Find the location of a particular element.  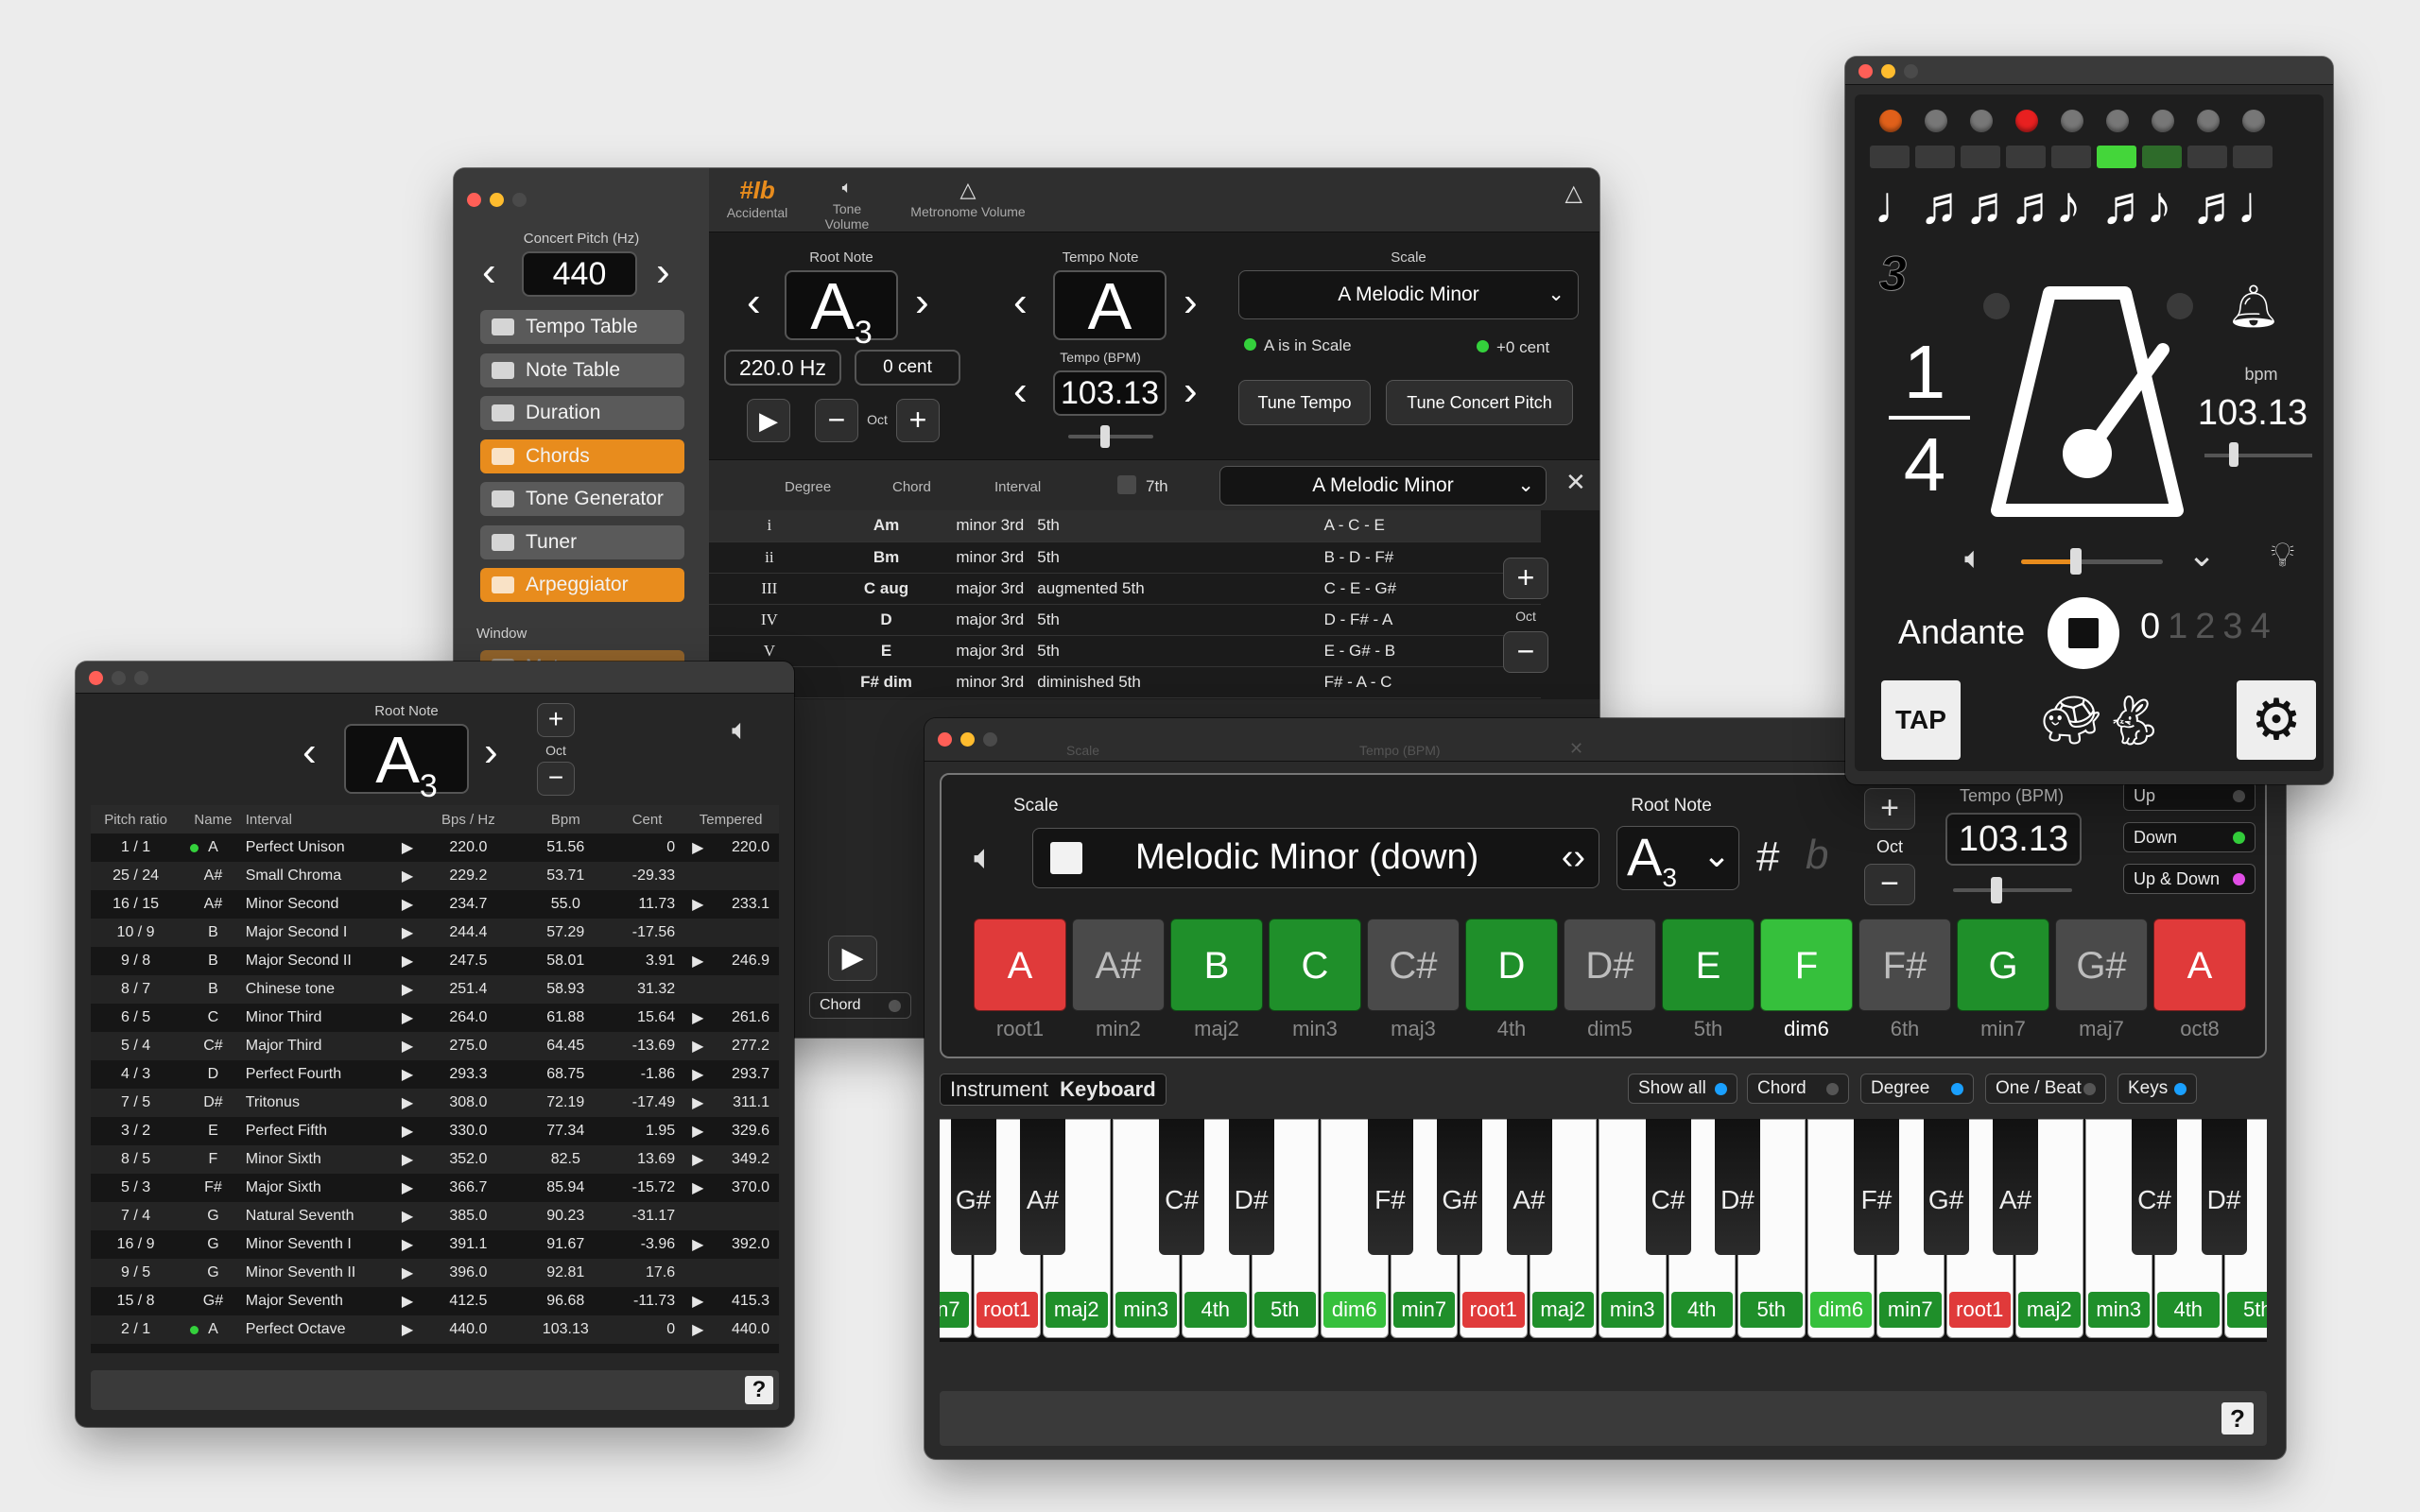

note-tile: E is located at coordinates (1708, 965).